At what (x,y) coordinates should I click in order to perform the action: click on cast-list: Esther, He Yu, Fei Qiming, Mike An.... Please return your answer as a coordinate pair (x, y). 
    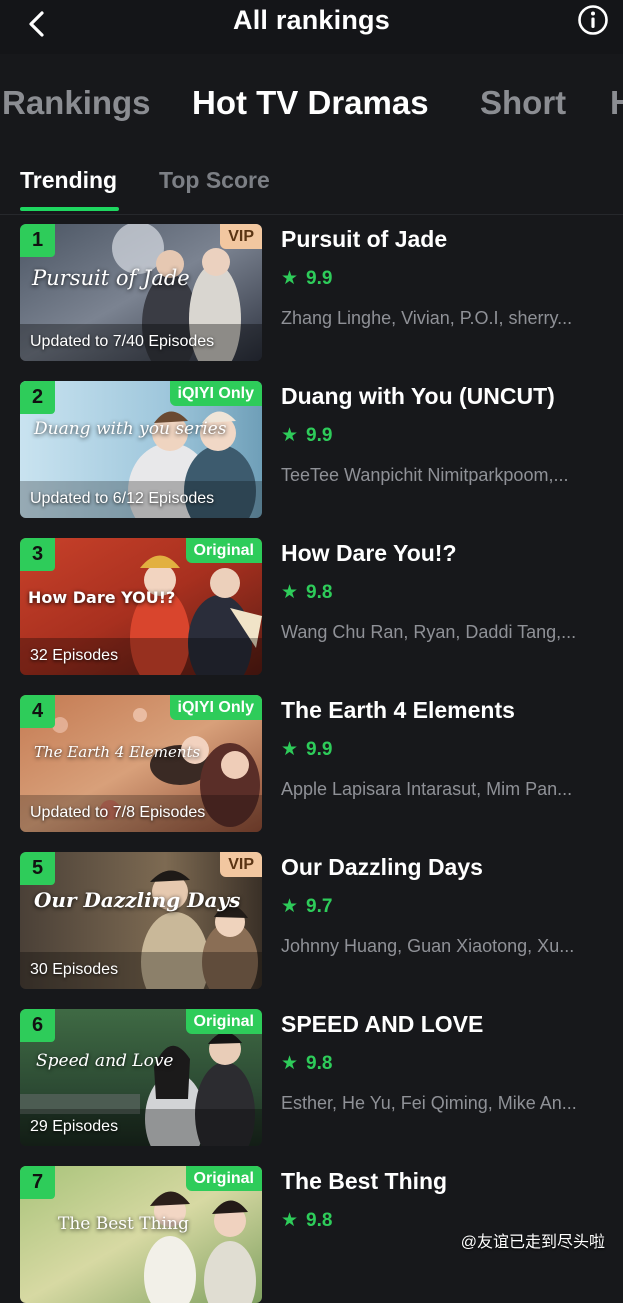
    Looking at the image, I should click on (429, 1103).